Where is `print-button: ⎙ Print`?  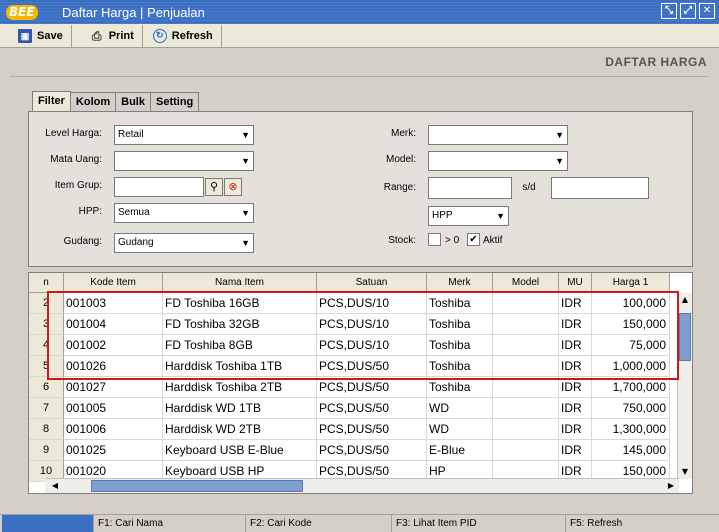
print-button: ⎙ Print is located at coordinates (107, 35).